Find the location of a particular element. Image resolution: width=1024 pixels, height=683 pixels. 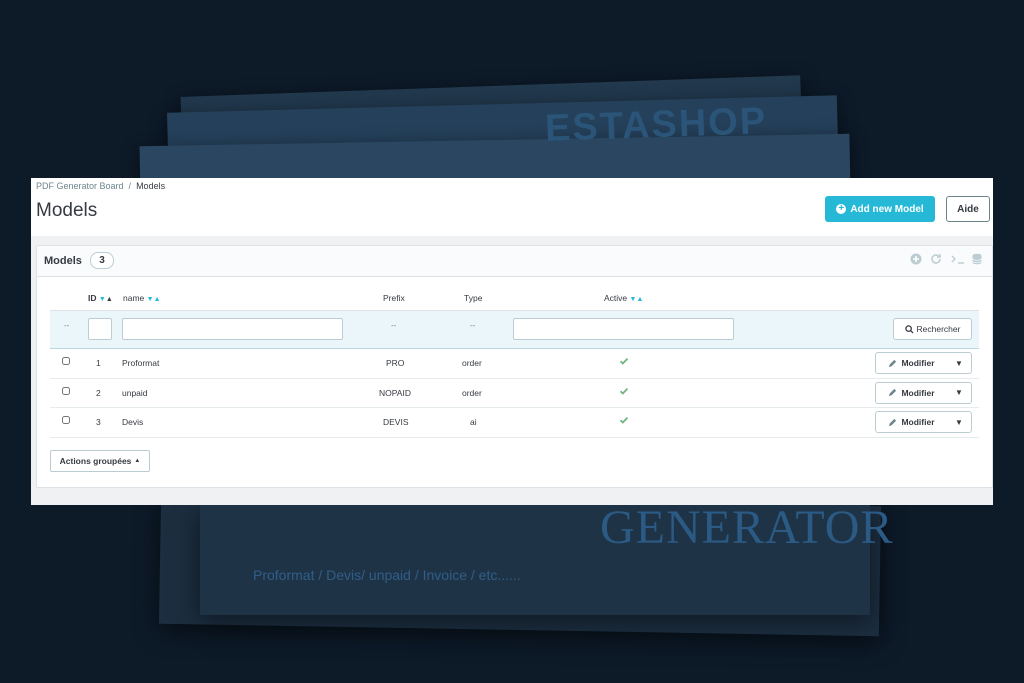

table-row: 3 Devis DEVIS ai Modifier ▼ is located at coordinates (514, 423).